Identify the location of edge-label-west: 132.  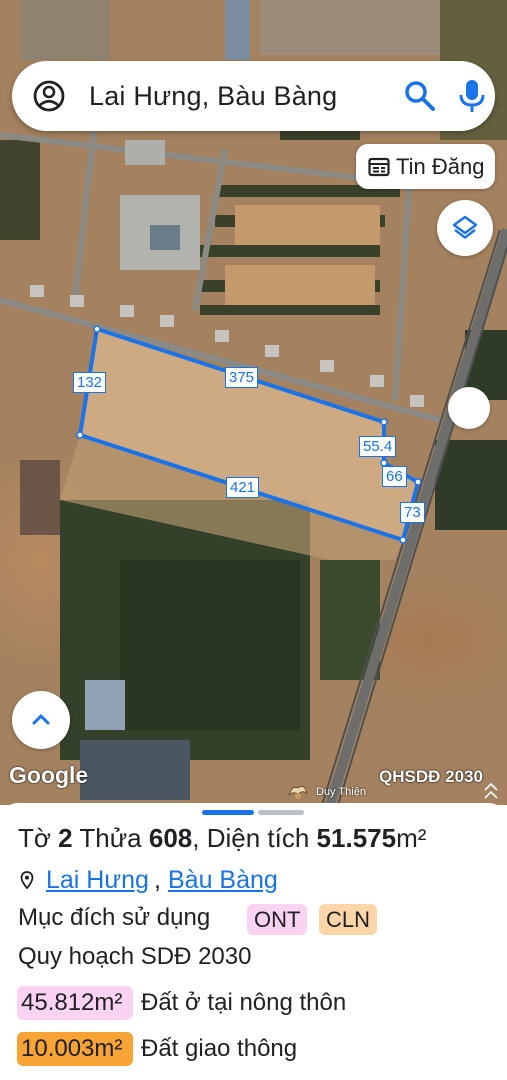
(90, 382).